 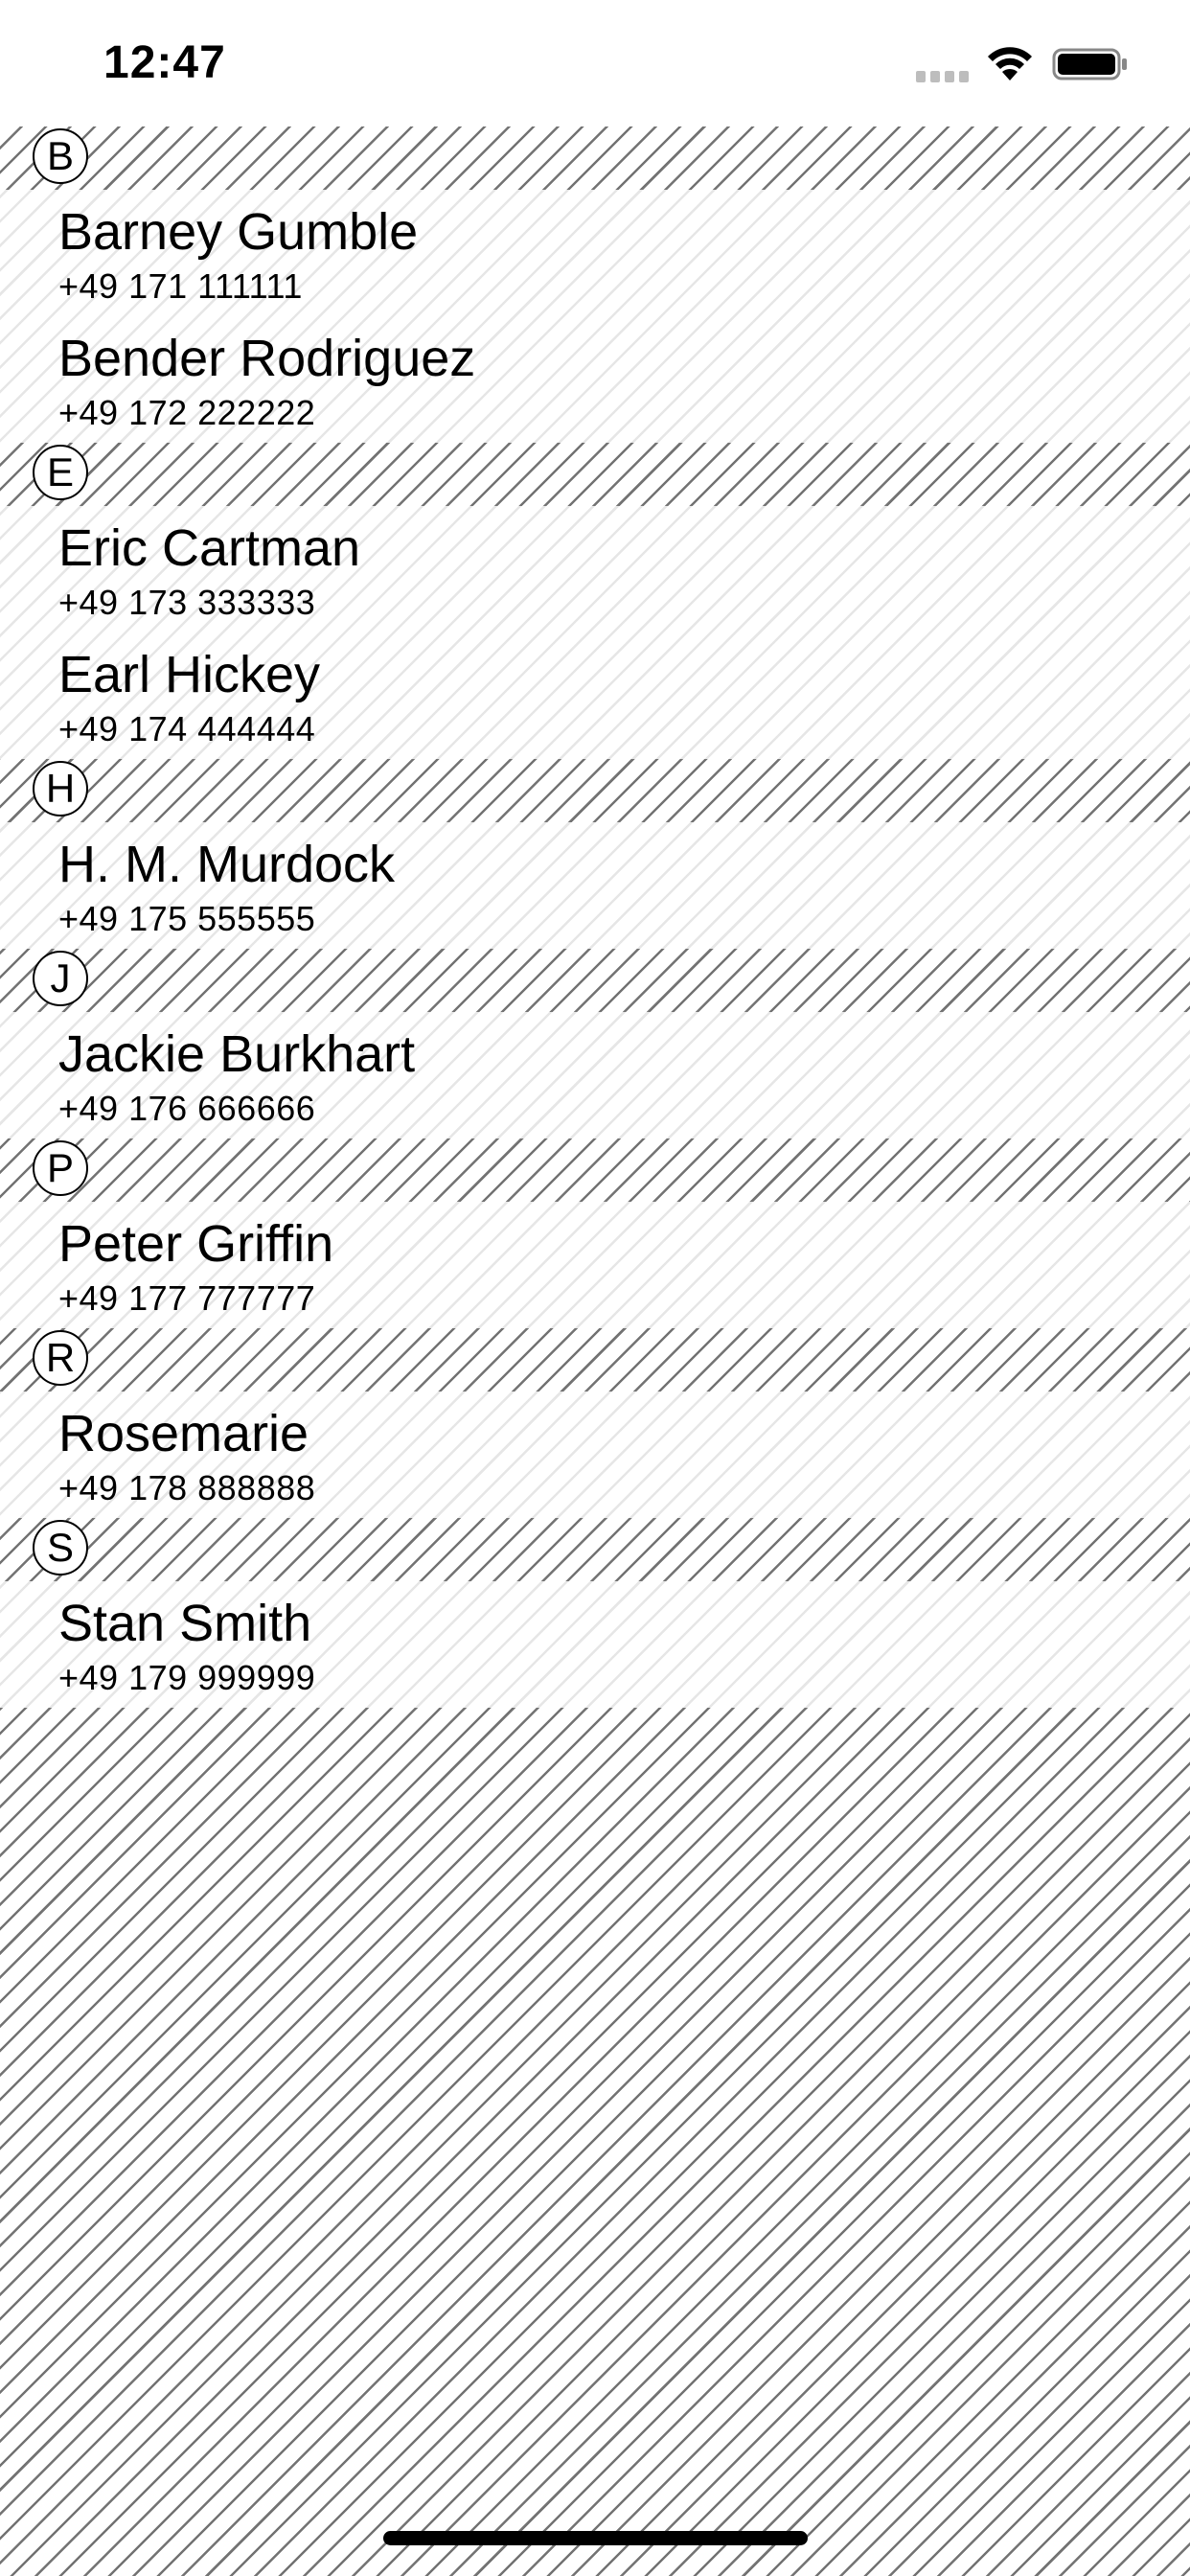 I want to click on contact-phone: +49 179 999999, so click(x=187, y=1677).